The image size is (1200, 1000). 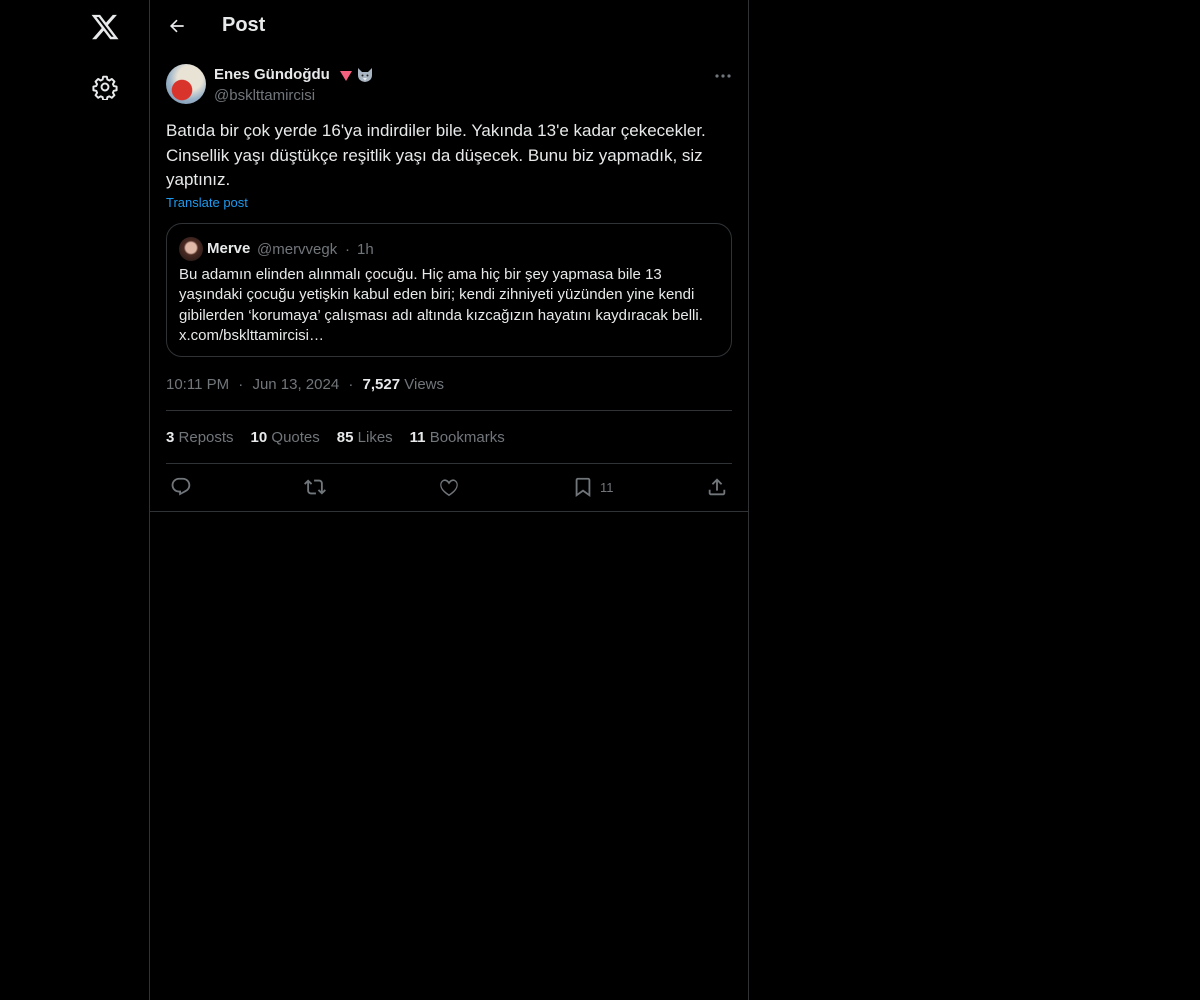 I want to click on repost-icon, so click(x=315, y=487).